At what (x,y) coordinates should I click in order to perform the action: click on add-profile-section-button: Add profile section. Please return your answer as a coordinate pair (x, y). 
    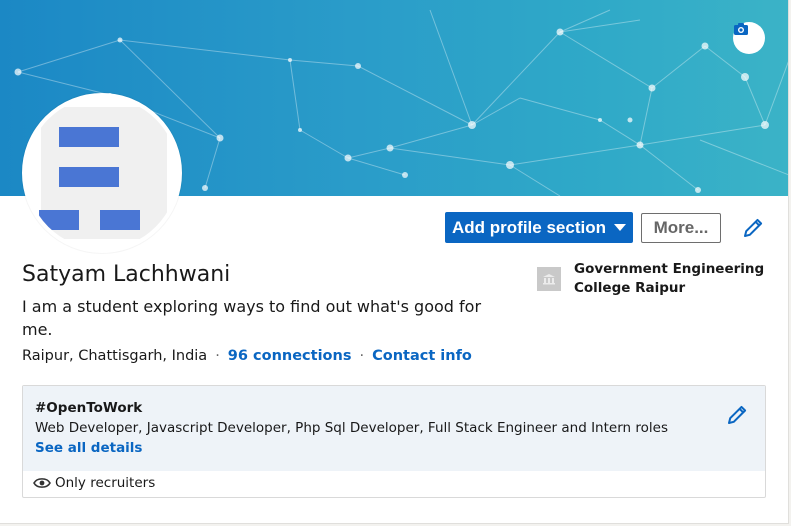
    Looking at the image, I should click on (539, 227).